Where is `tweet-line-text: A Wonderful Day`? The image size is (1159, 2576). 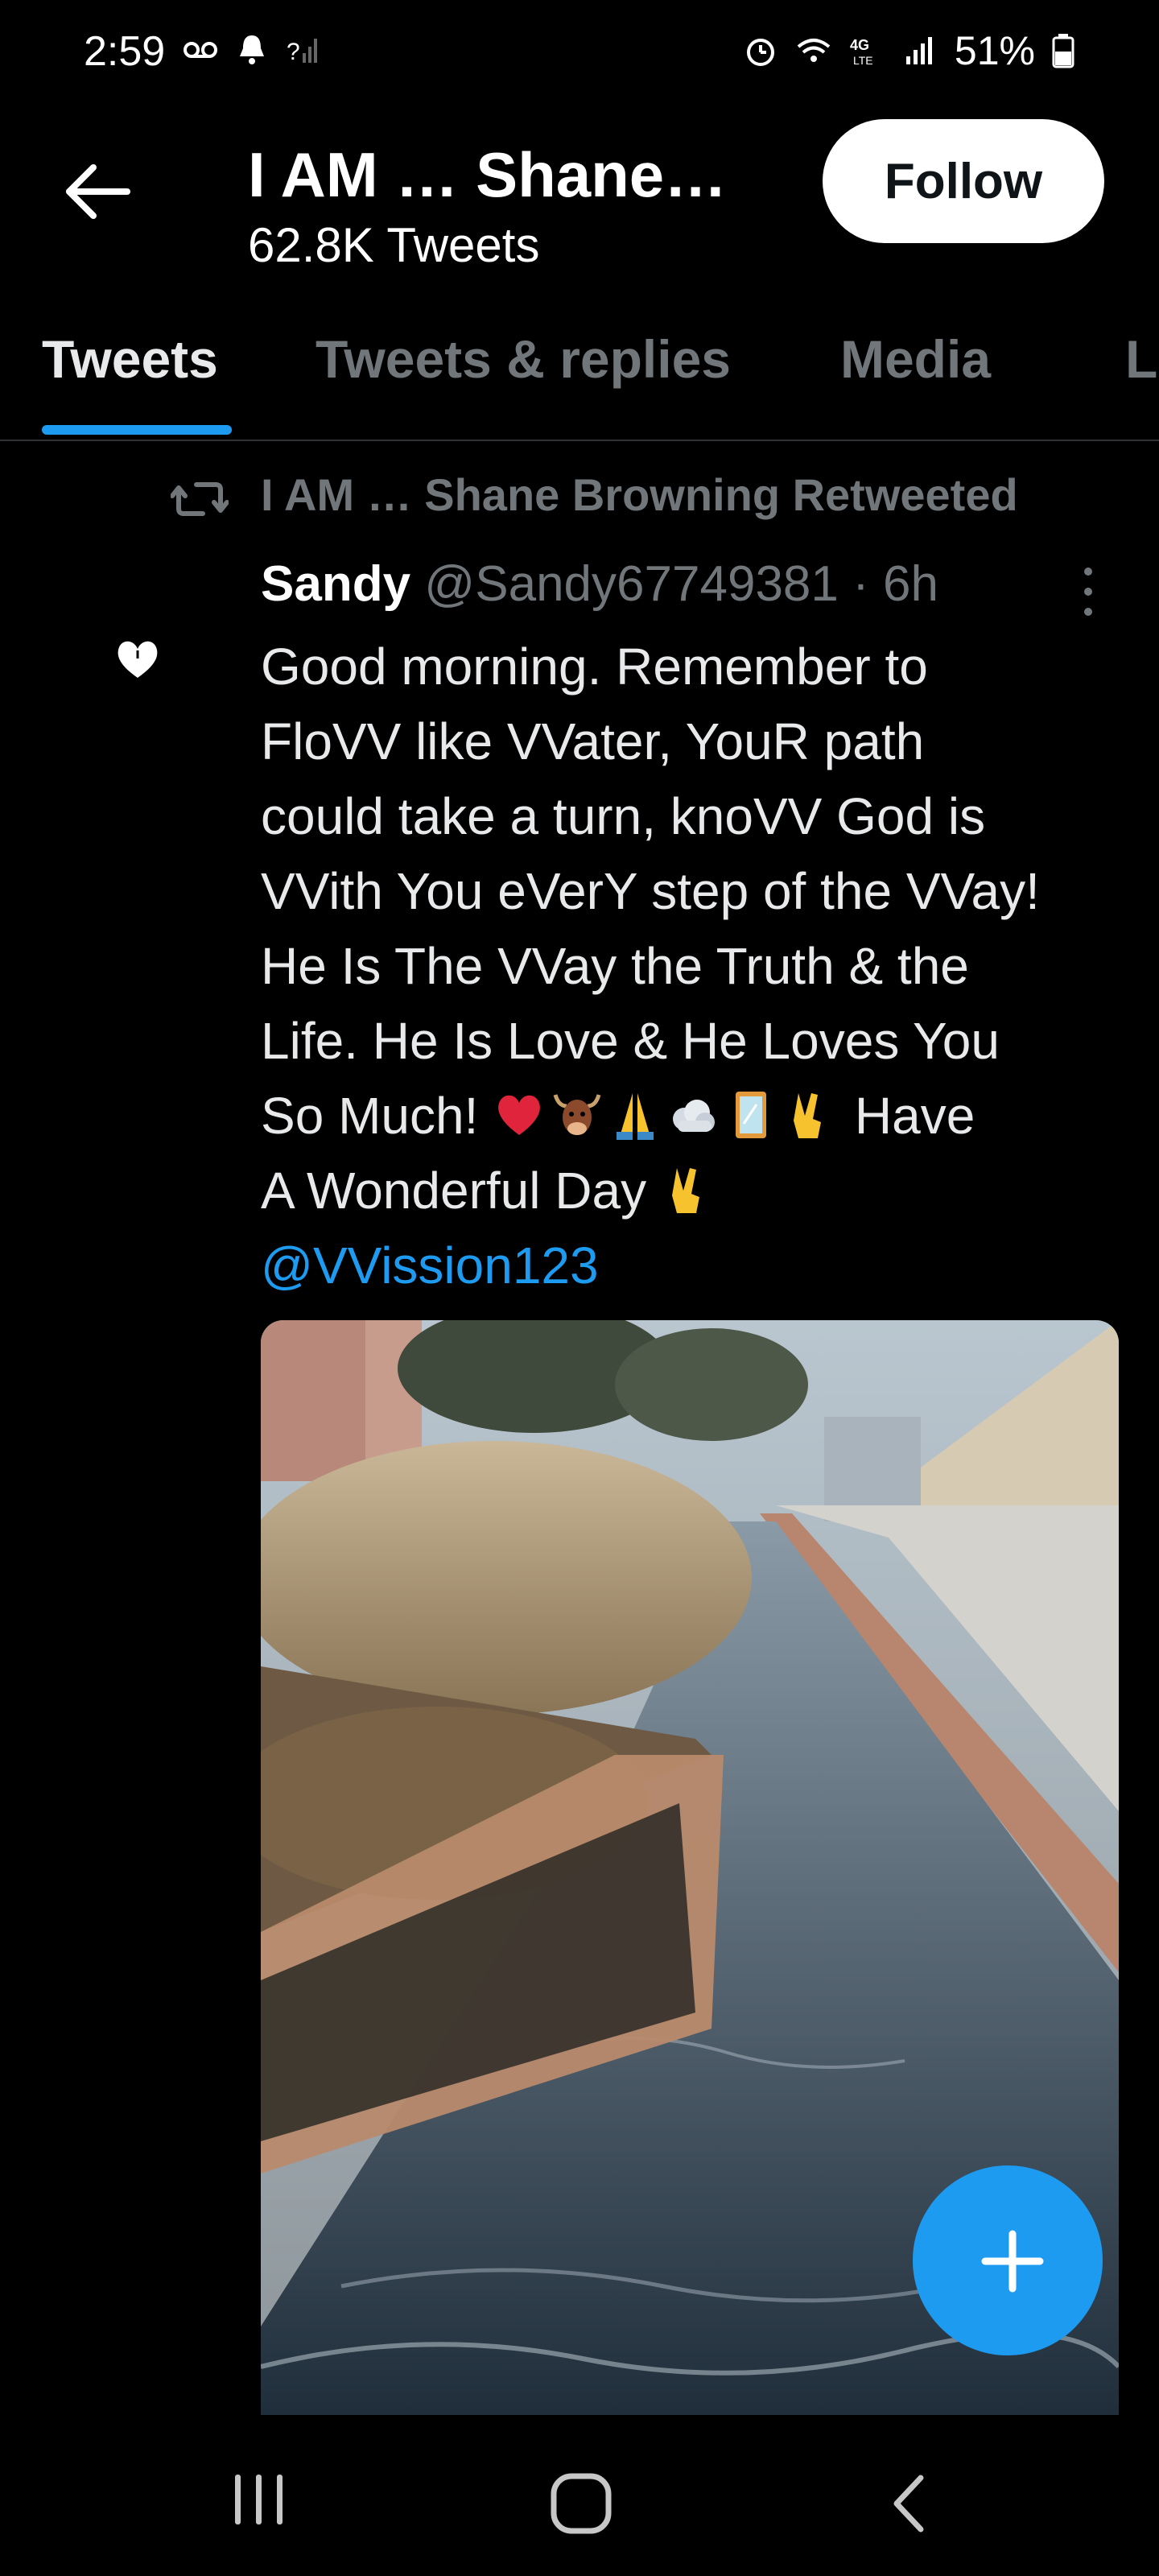
tweet-line-text: A Wonderful Day is located at coordinates (454, 1191).